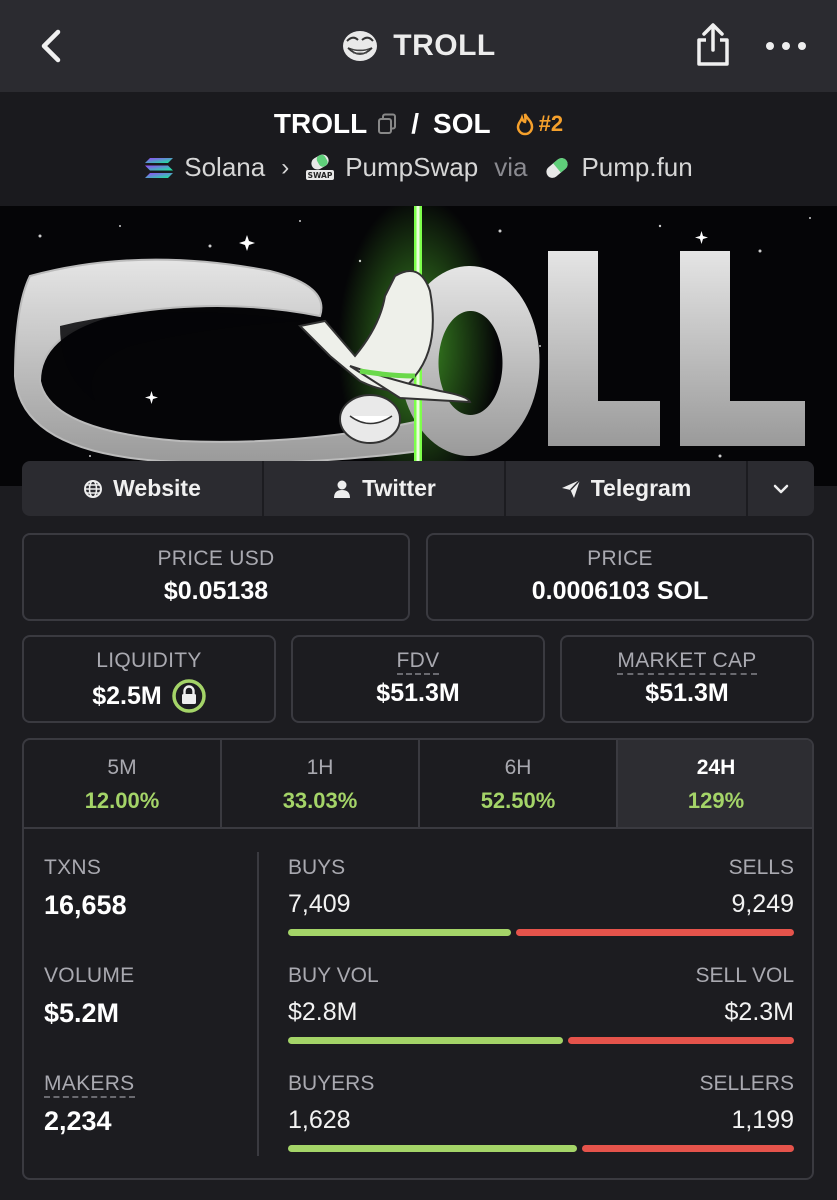  What do you see at coordinates (761, 867) in the screenshot?
I see `sells-label: SELLS` at bounding box center [761, 867].